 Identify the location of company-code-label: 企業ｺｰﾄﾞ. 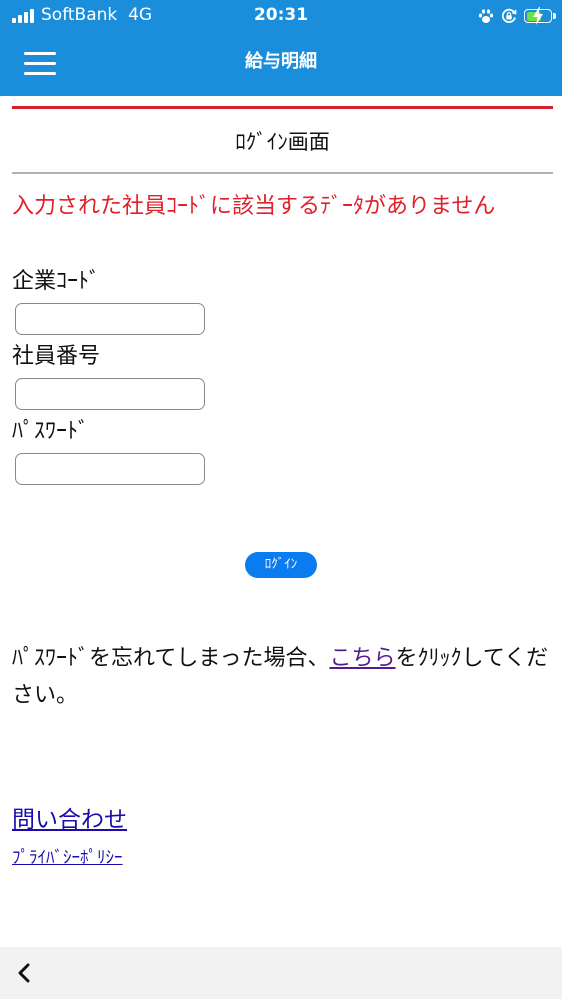
(56, 281).